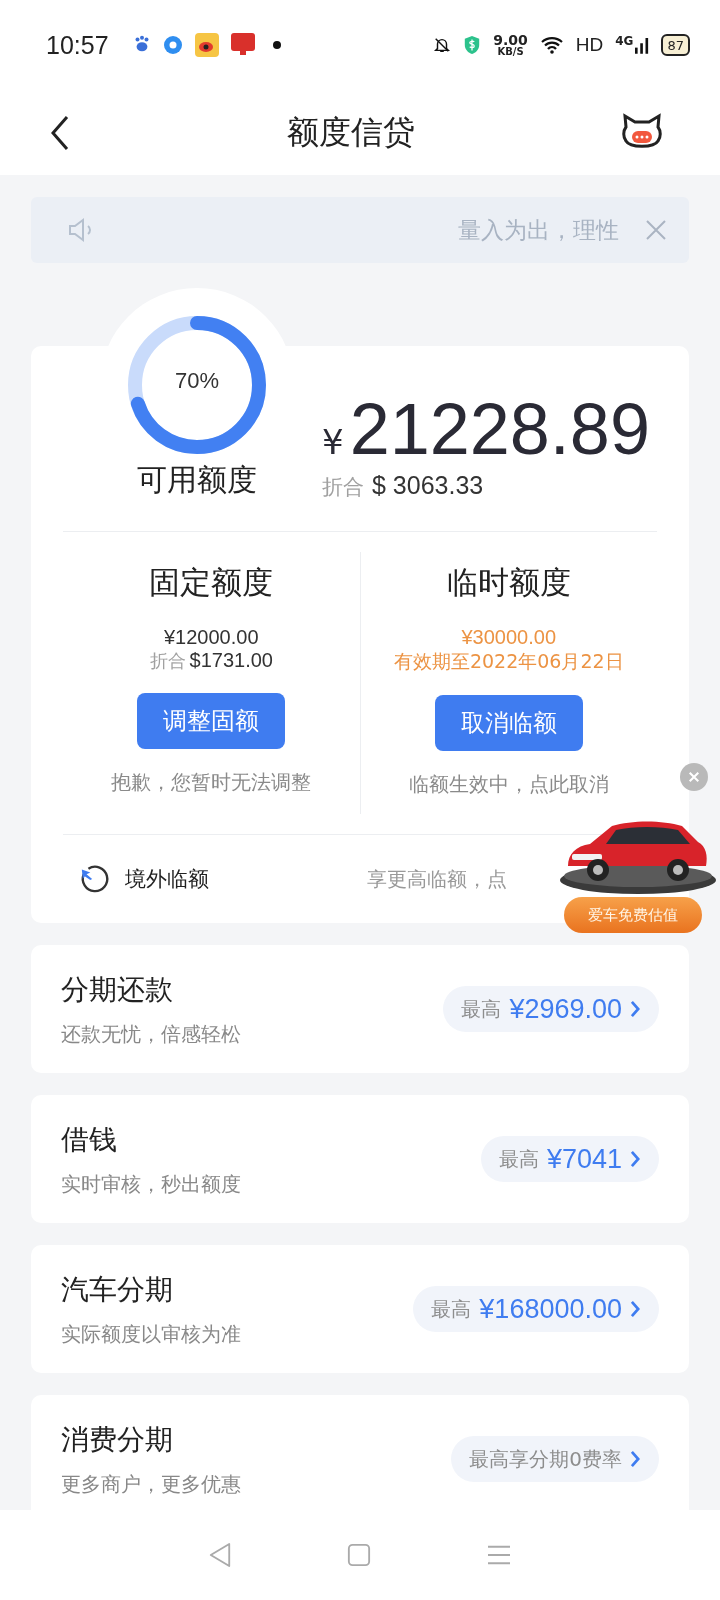 This screenshot has height=1600, width=720. What do you see at coordinates (551, 45) in the screenshot?
I see `wifi-icon` at bounding box center [551, 45].